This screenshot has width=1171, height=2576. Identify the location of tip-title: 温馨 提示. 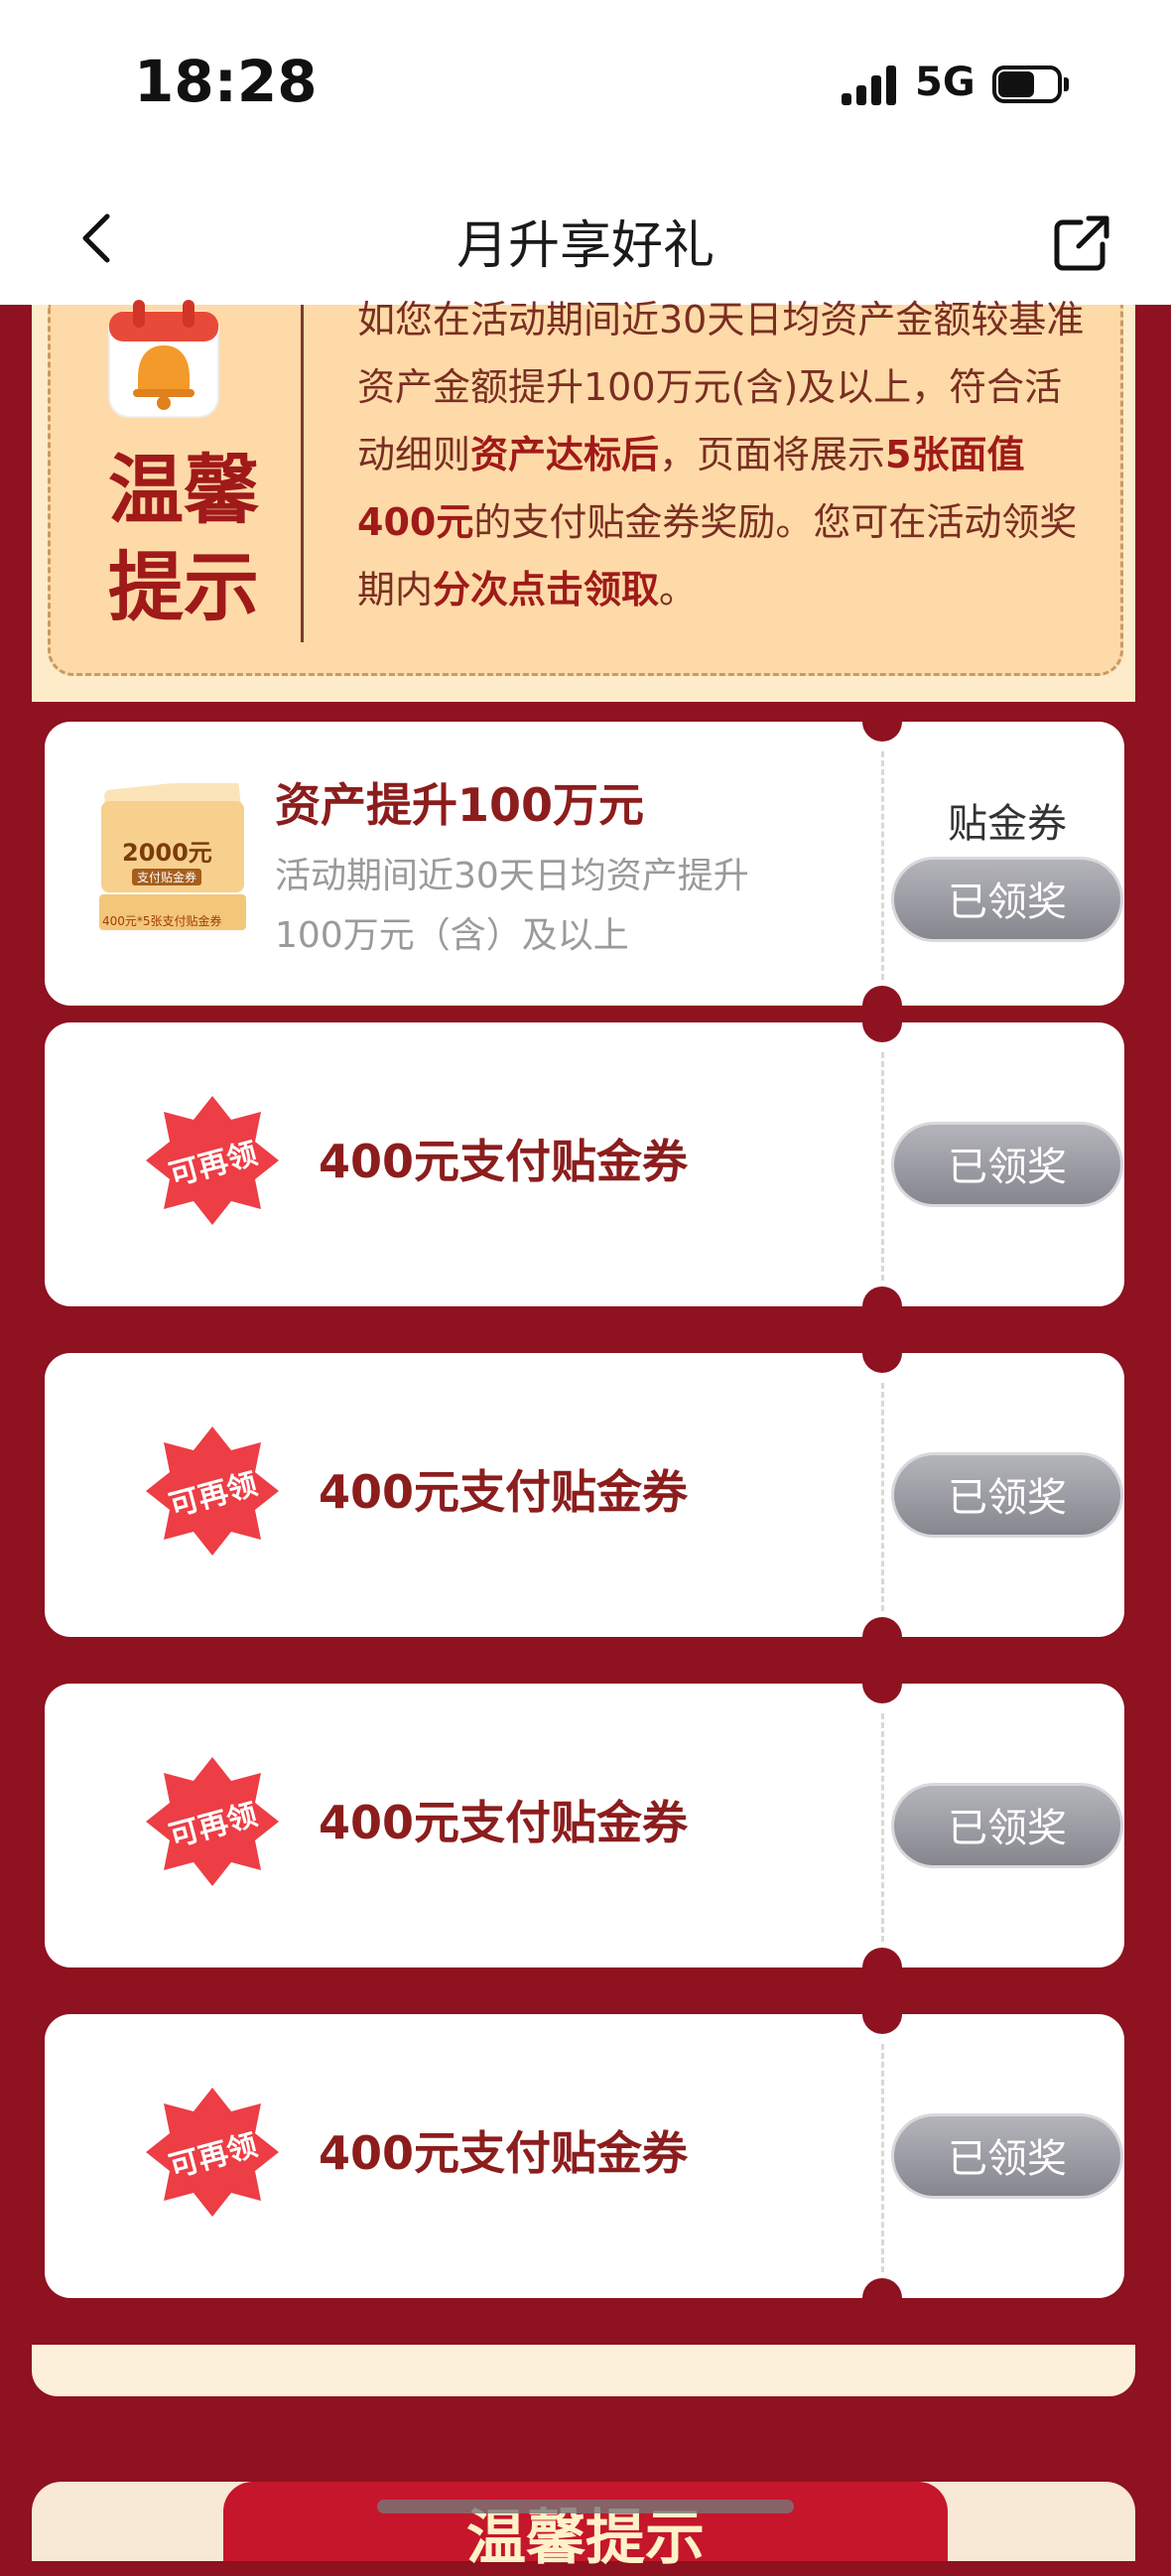
(183, 538).